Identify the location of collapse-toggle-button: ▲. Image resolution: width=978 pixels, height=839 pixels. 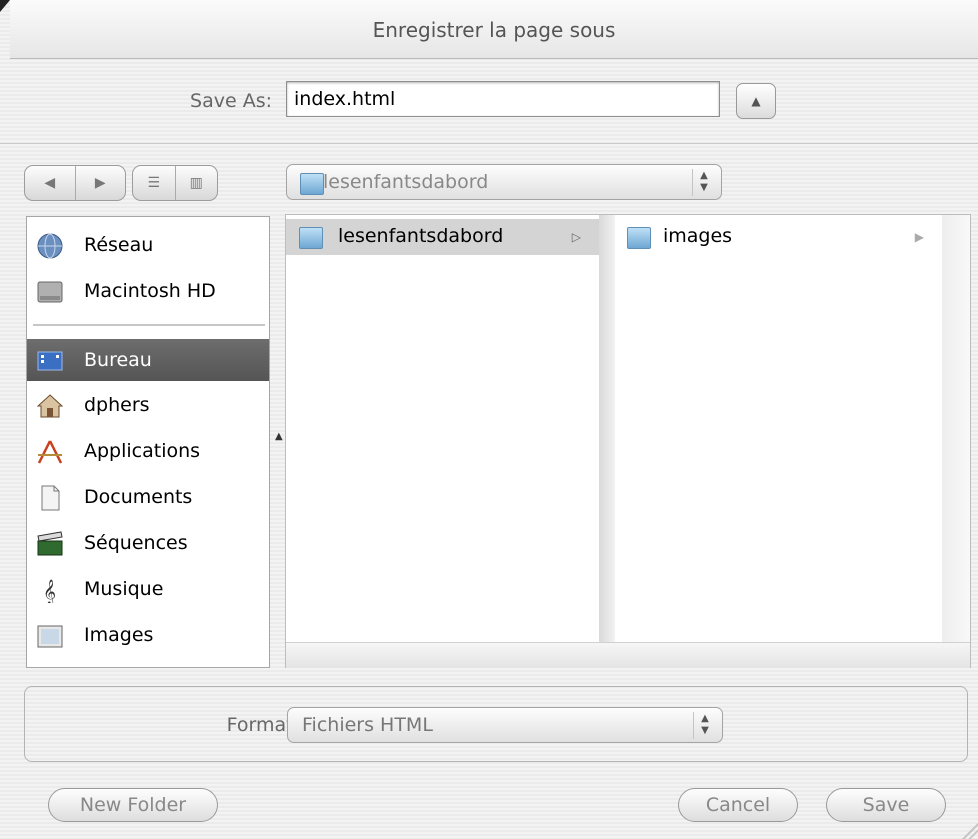
(756, 101).